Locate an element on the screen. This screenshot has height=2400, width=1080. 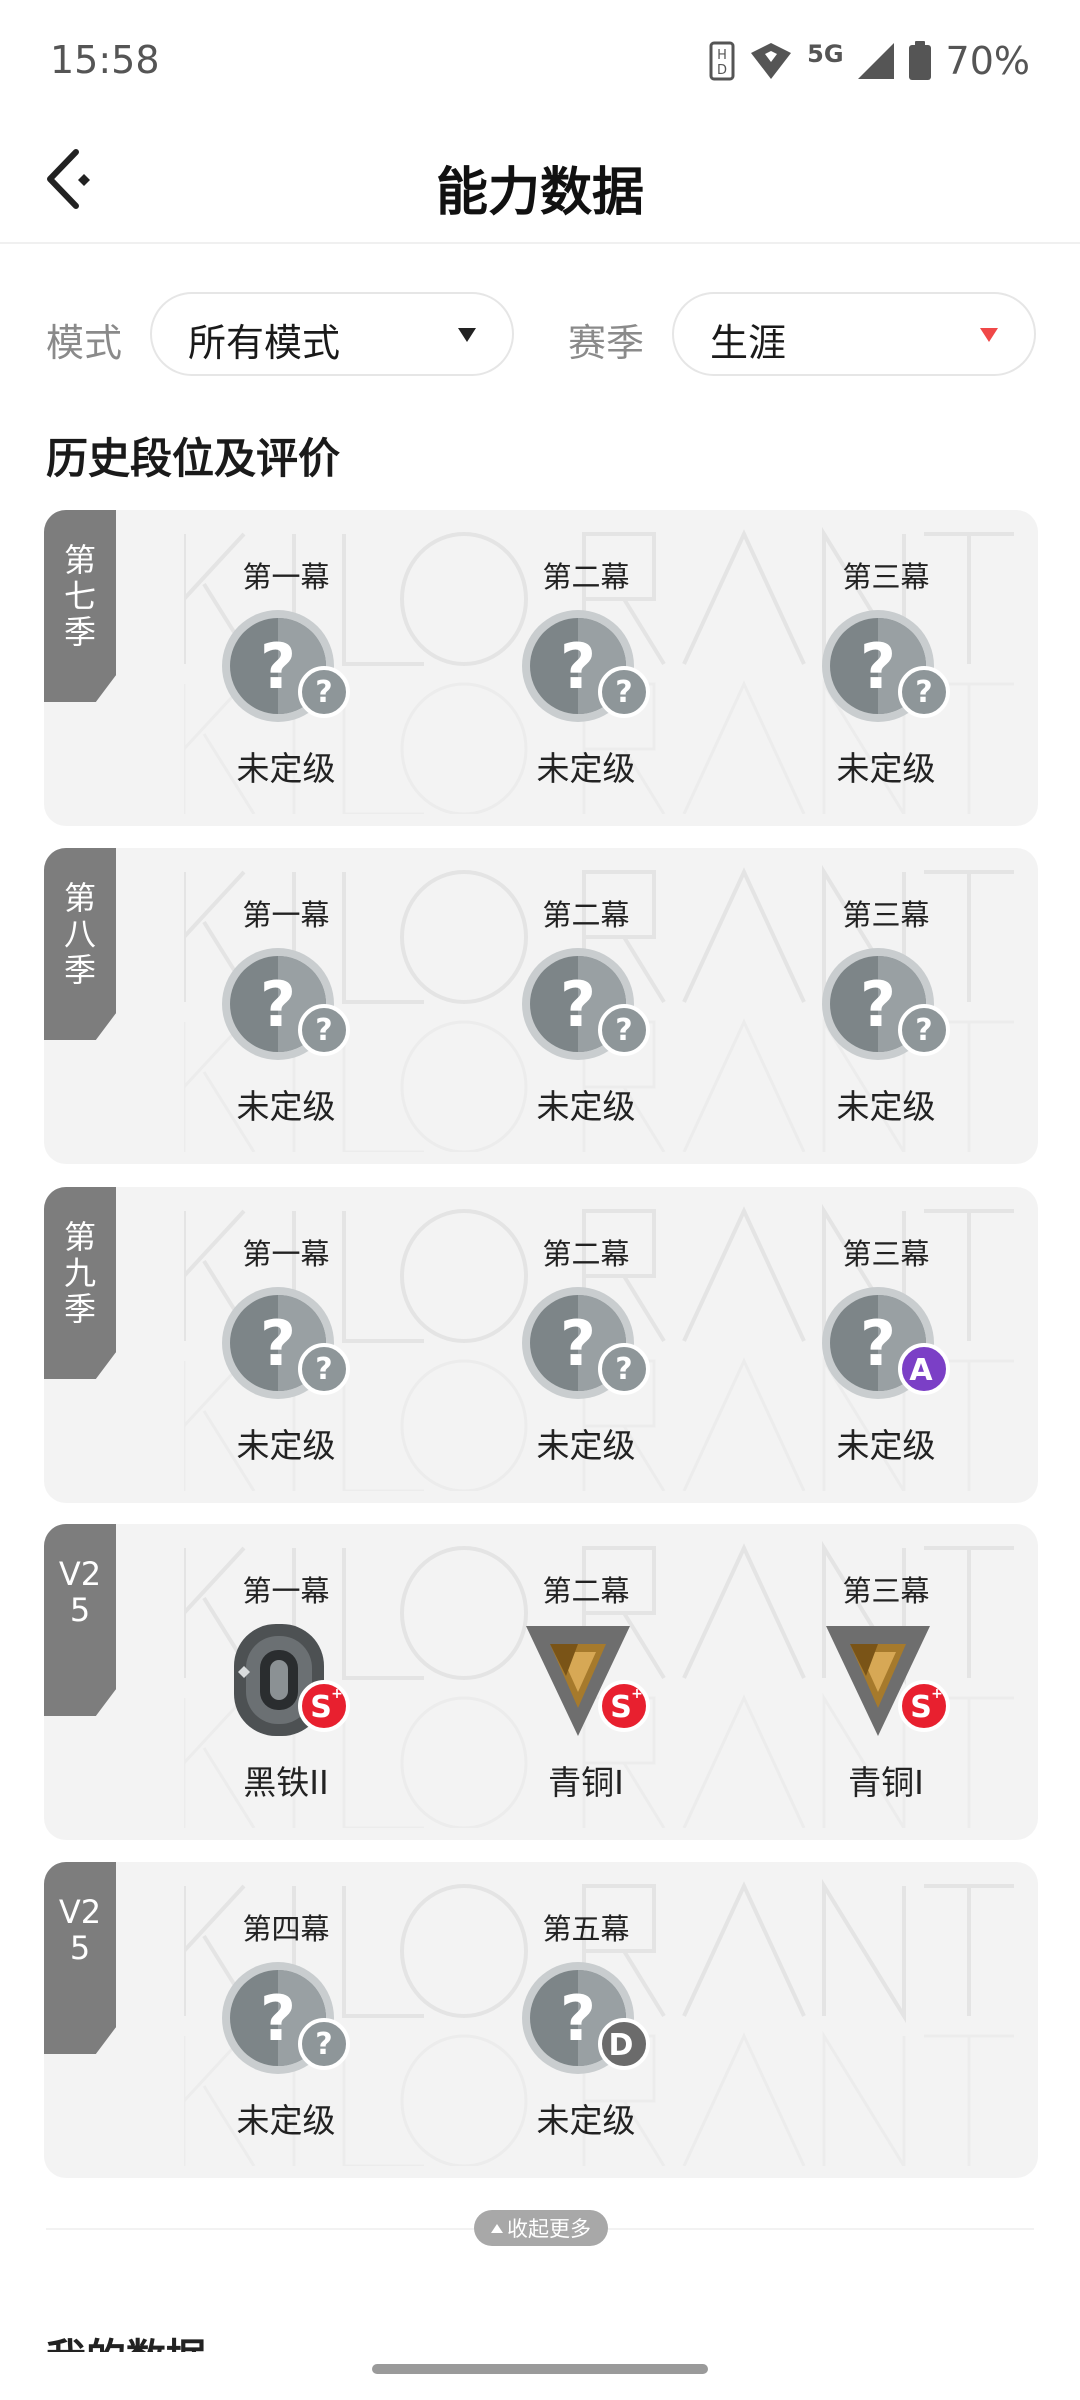
season-select-value: 生涯 is located at coordinates (748, 343).